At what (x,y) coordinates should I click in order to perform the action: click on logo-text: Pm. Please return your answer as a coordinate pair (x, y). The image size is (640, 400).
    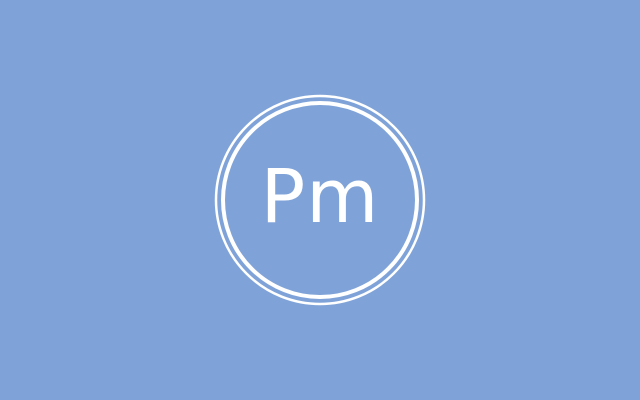
    Looking at the image, I should click on (320, 197).